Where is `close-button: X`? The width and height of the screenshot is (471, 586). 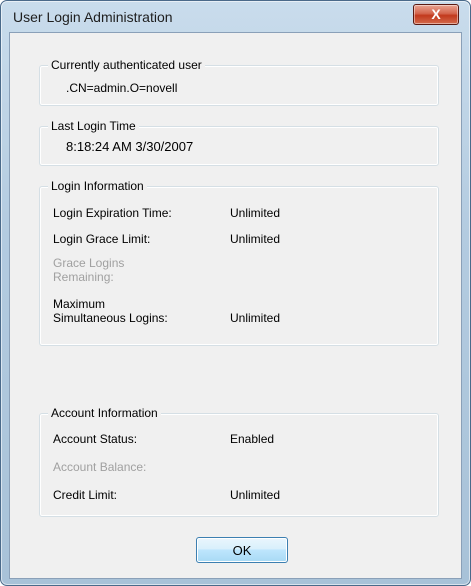 close-button: X is located at coordinates (436, 14).